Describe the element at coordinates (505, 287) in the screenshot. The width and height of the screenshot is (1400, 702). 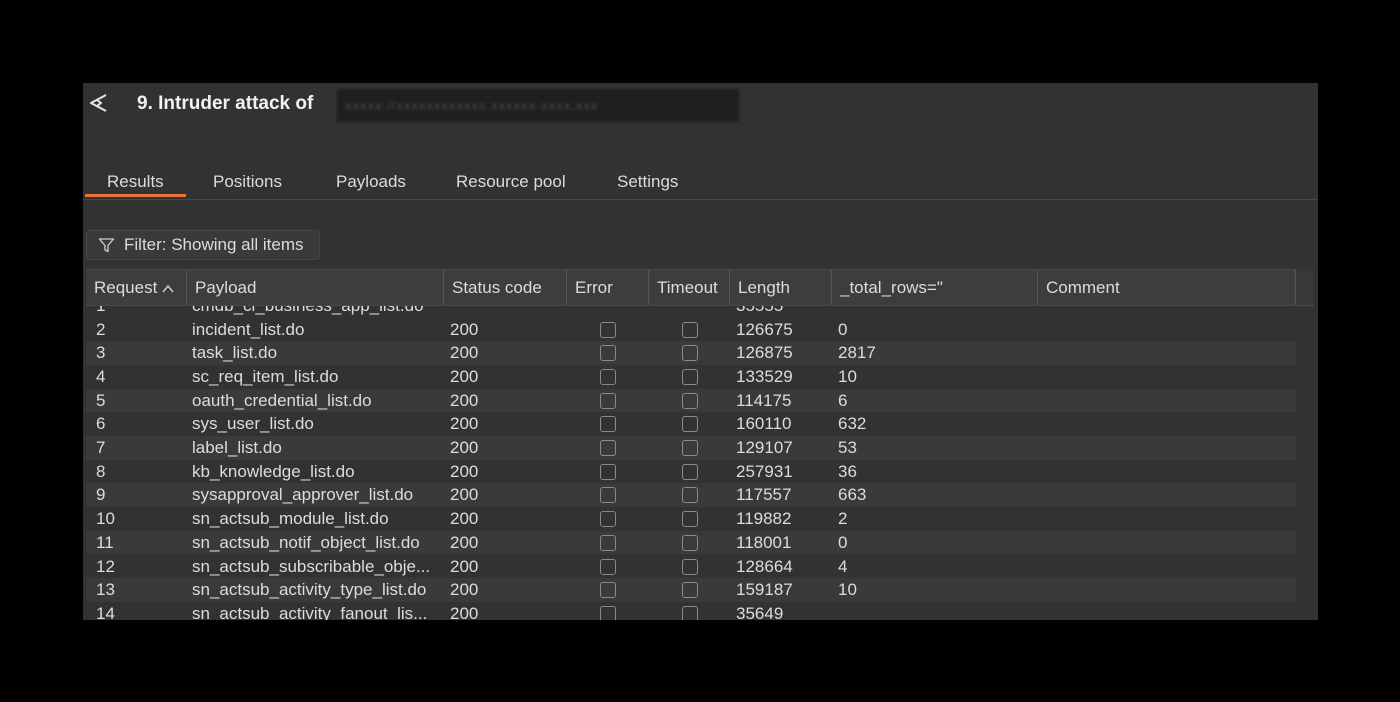
I see `column-header-status-code: Status code` at that location.